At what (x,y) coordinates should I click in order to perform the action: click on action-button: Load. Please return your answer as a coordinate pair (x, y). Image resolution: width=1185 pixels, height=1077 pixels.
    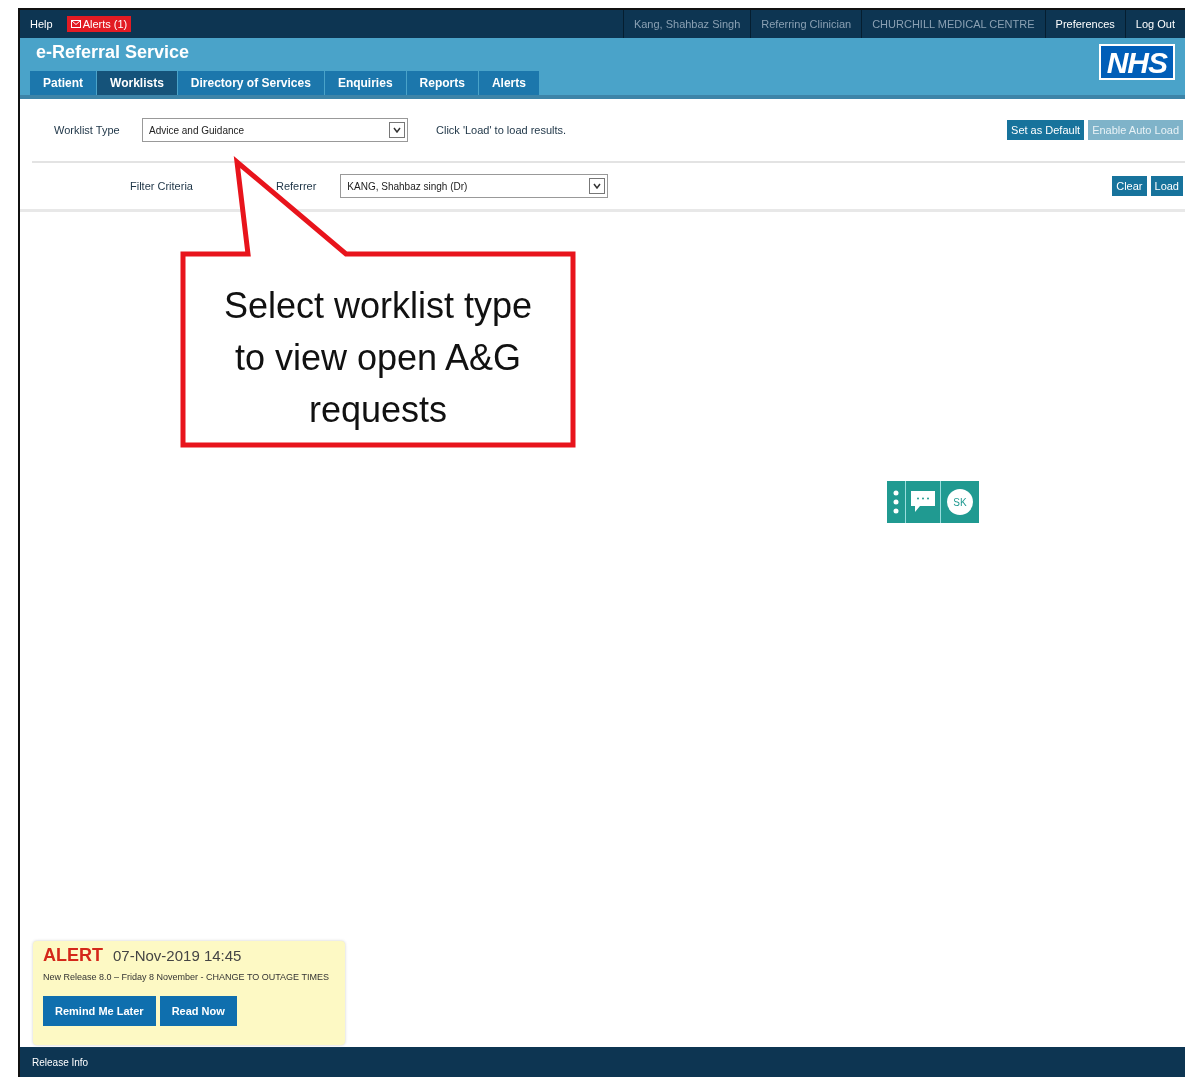
    Looking at the image, I should click on (1166, 186).